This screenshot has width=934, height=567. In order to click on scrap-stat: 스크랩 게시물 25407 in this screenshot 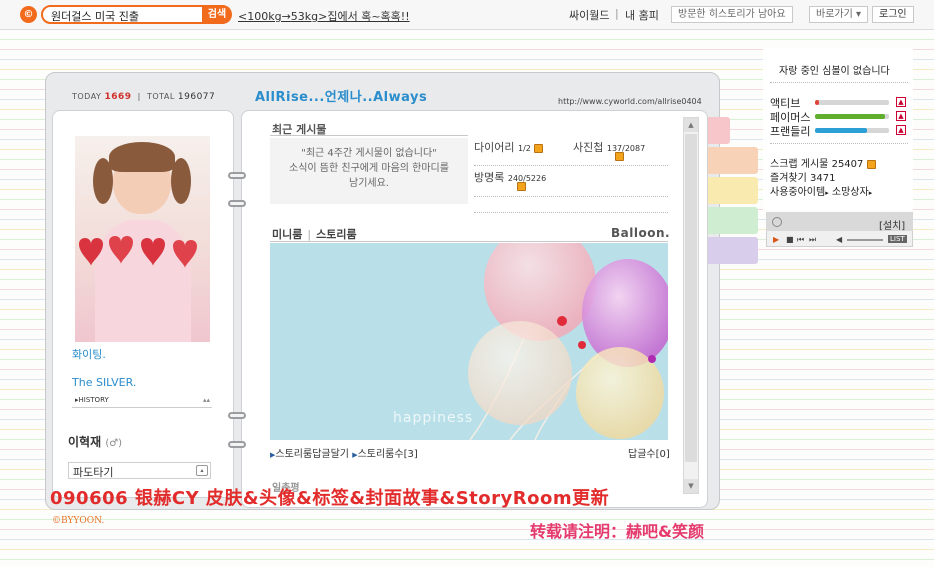, I will do `click(823, 162)`.